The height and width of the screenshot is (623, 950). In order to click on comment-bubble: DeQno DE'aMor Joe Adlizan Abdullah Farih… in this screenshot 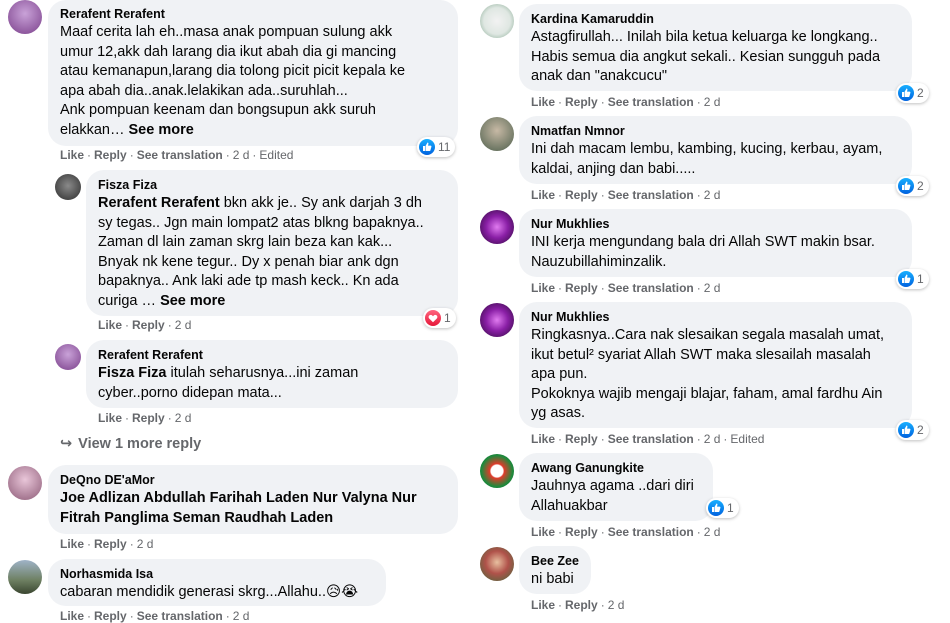, I will do `click(253, 499)`.